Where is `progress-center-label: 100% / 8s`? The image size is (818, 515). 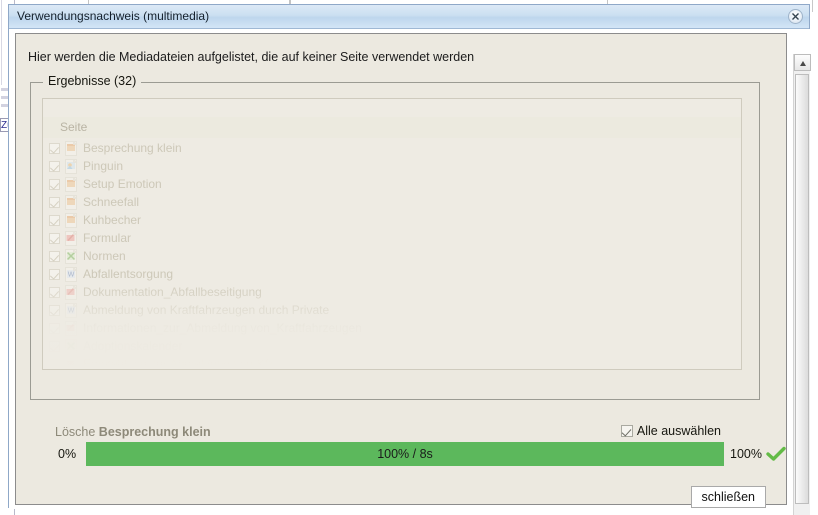 progress-center-label: 100% / 8s is located at coordinates (405, 454).